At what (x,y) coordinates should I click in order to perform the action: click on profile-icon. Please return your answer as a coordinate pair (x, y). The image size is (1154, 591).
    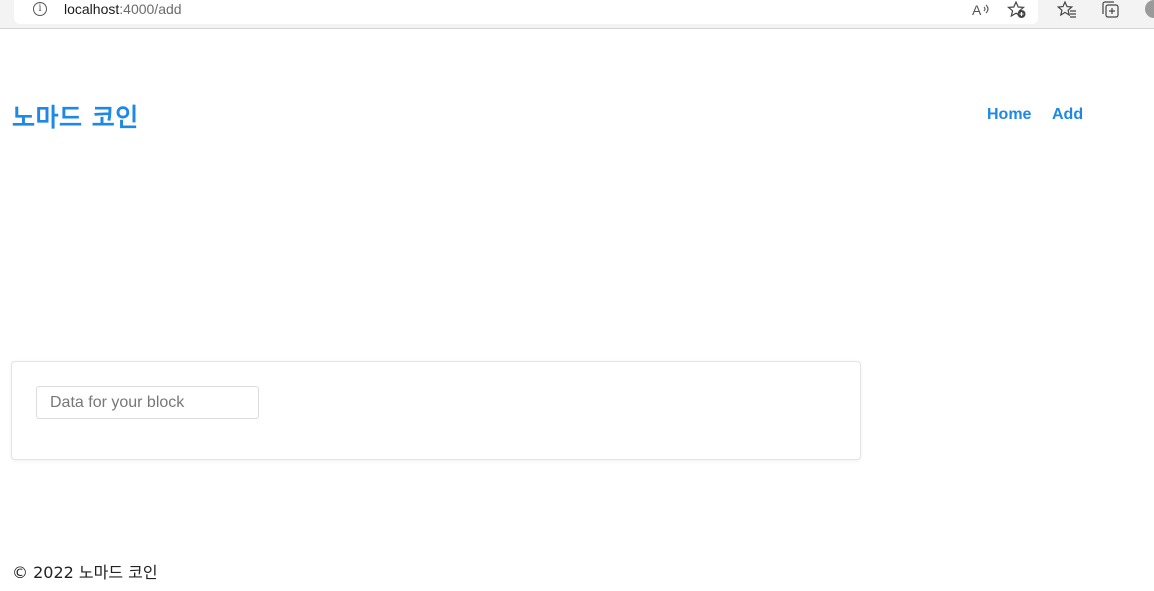
    Looking at the image, I should click on (1149, 9).